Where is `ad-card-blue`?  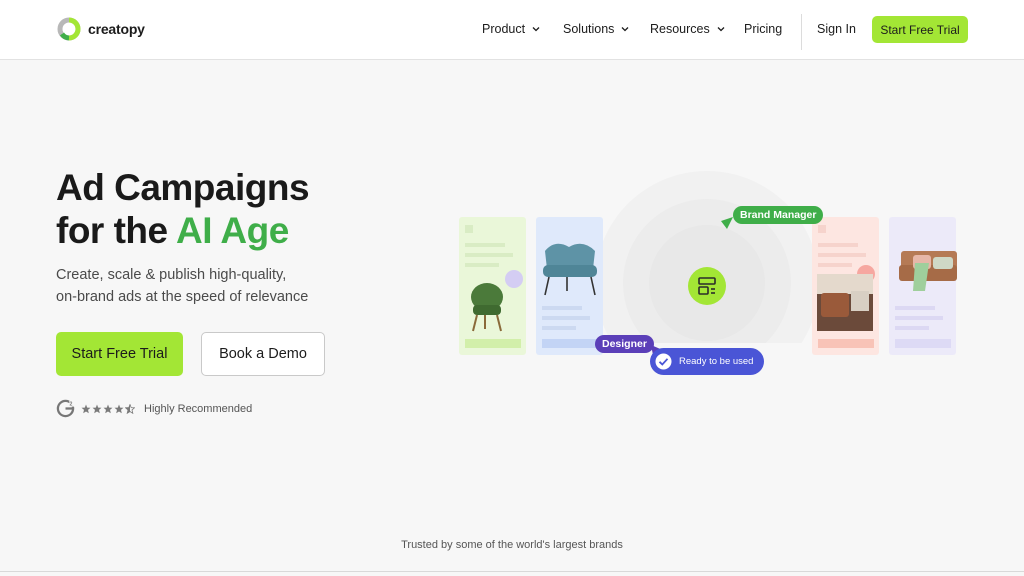
ad-card-blue is located at coordinates (569, 286).